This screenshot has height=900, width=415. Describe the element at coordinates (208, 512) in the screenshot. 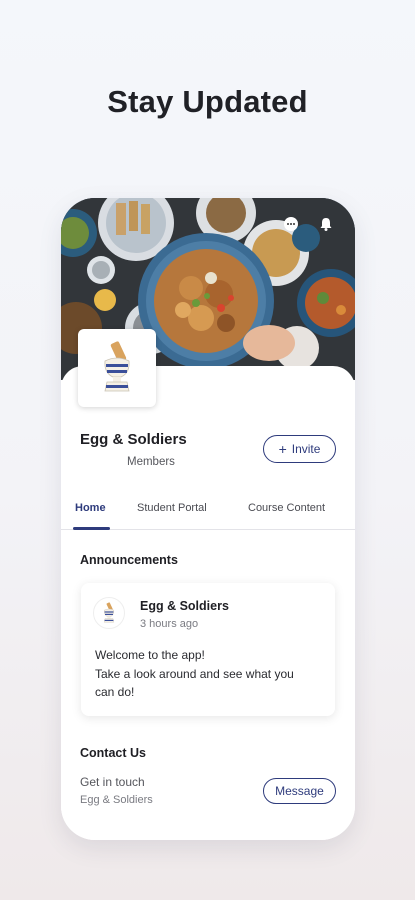

I see `tab-bar: Home Student Portal Course Content` at that location.